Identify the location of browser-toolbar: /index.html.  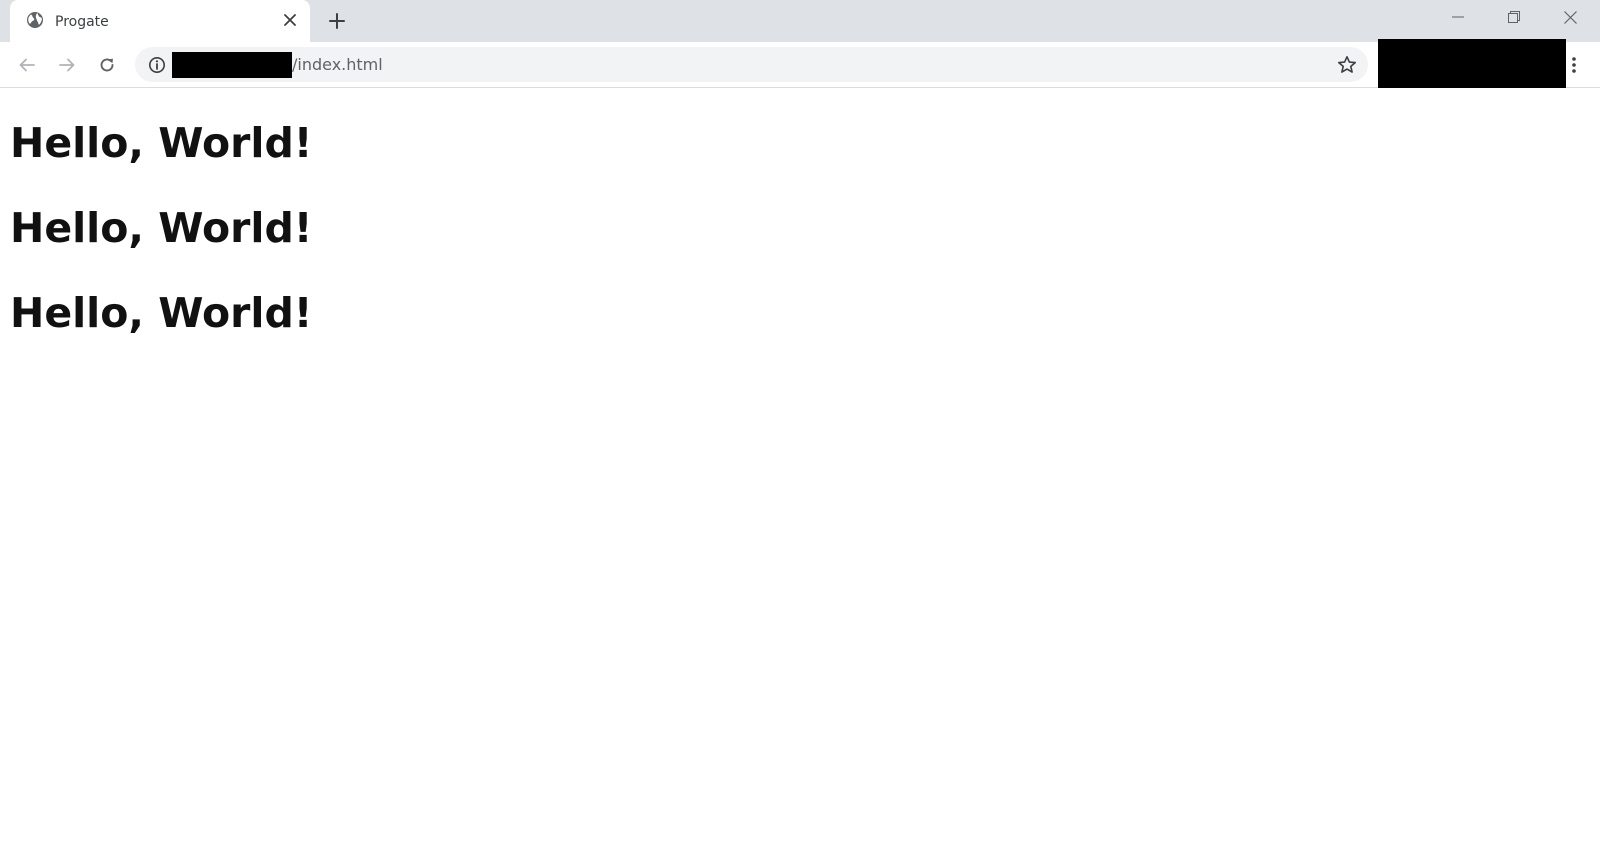
(800, 64).